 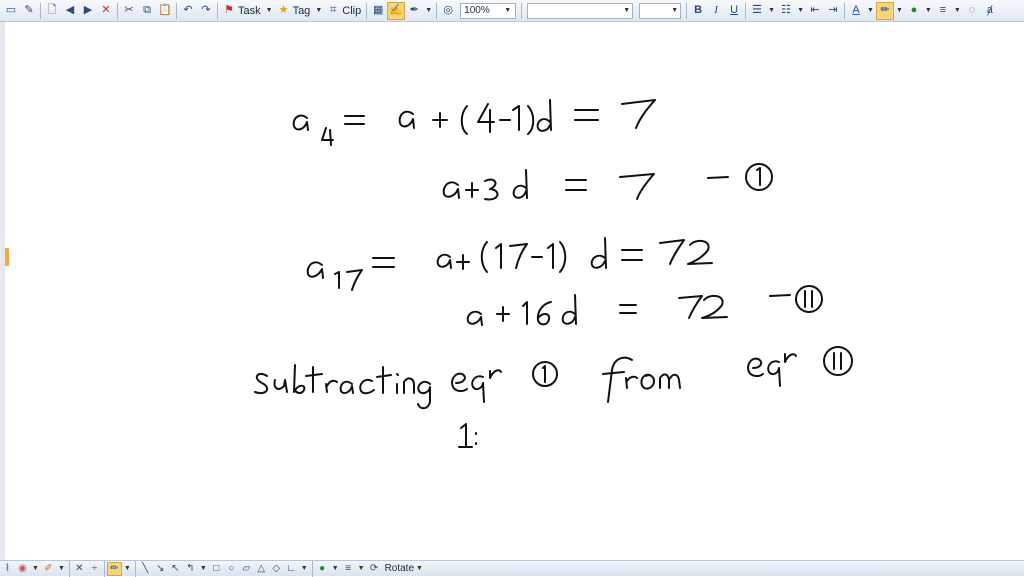 What do you see at coordinates (291, 569) in the screenshot?
I see `axis-tool-icon: ∟` at bounding box center [291, 569].